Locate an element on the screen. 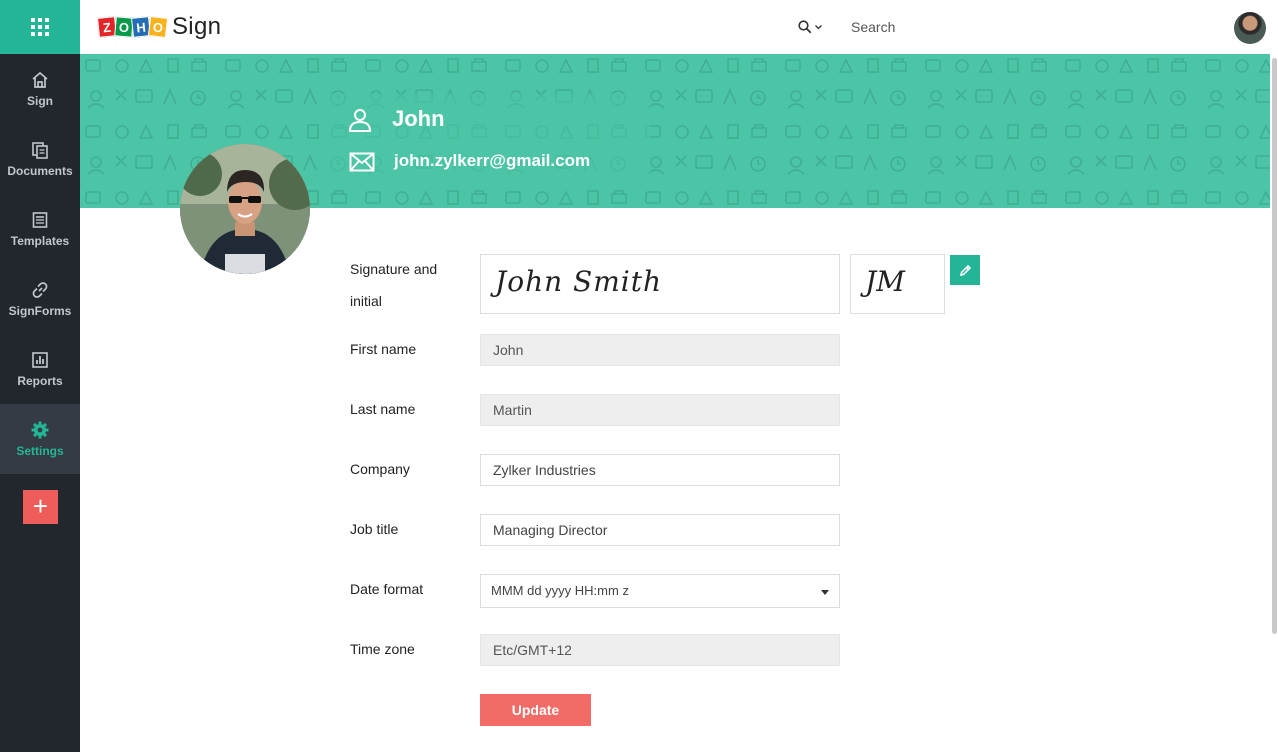 This screenshot has height=752, width=1278. date-format-select: MMM dd yyyy HH:mm z is located at coordinates (660, 591).